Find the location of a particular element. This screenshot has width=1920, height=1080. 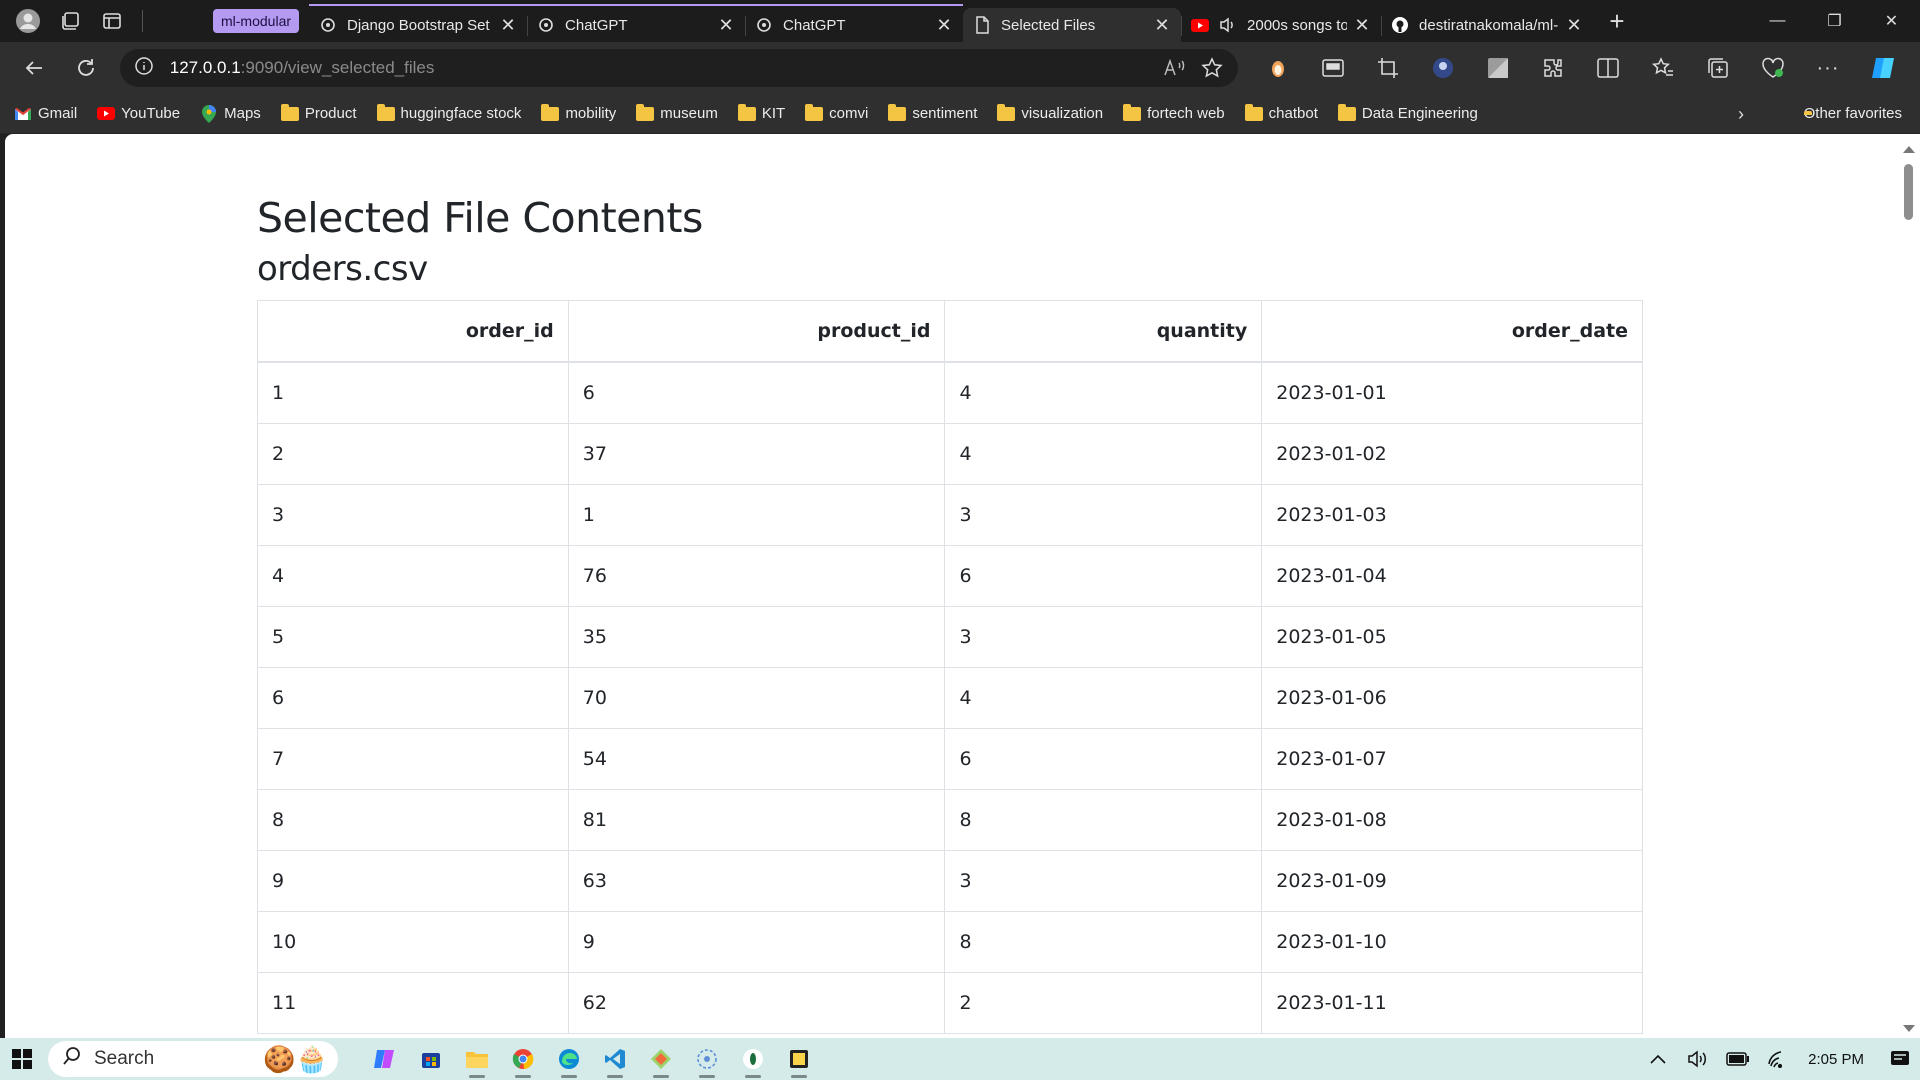

bookmark-folder-mobility: mobility is located at coordinates (578, 112).